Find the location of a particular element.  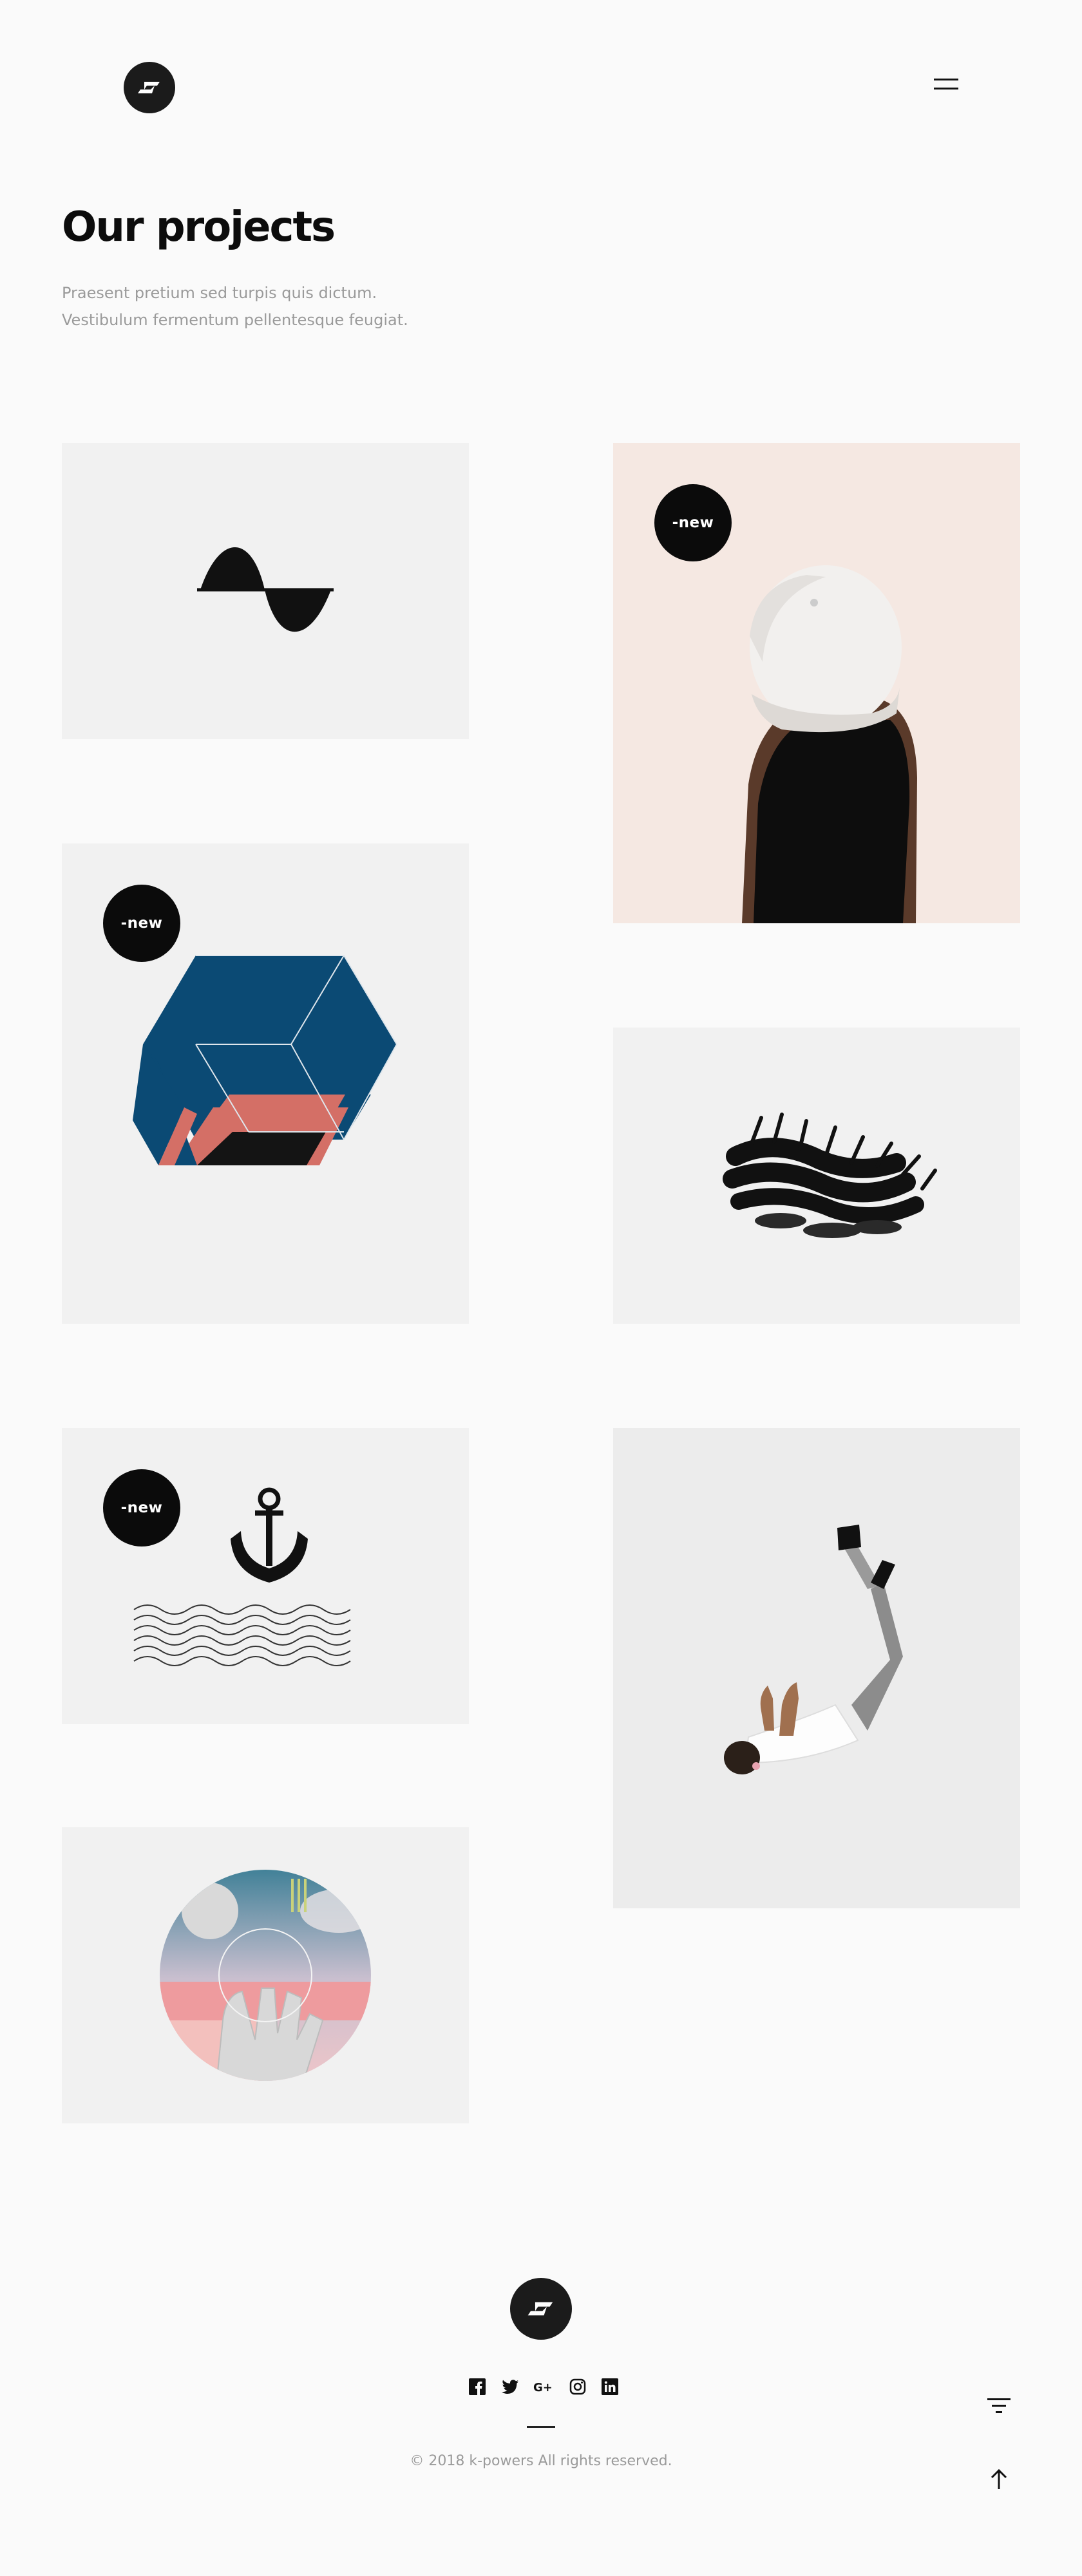

hand-collage-illustration is located at coordinates (265, 1975).